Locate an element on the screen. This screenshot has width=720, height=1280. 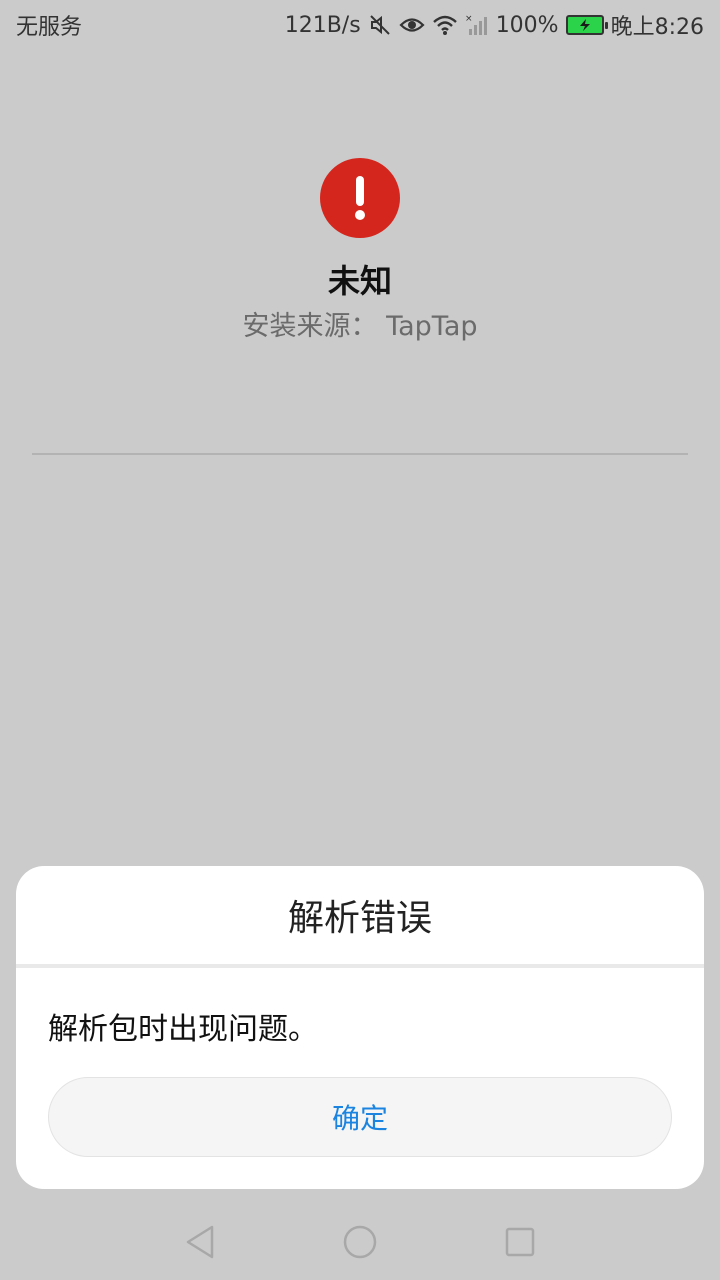
confirm-button-label: 确定 is located at coordinates (359, 1118).